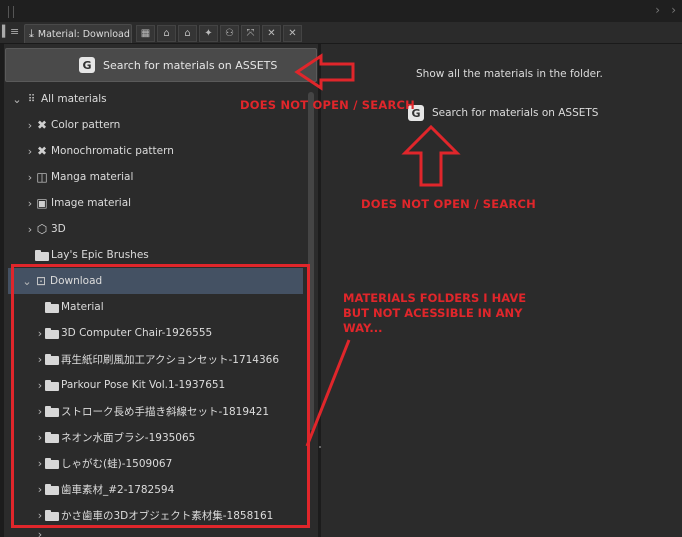 The image size is (682, 537). I want to click on close-icon: ✕, so click(271, 33).